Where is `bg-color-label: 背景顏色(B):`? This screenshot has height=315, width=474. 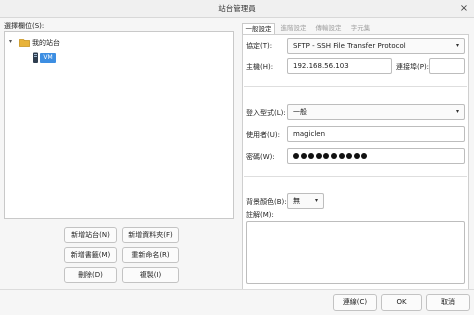 bg-color-label: 背景顏色(B): is located at coordinates (266, 202).